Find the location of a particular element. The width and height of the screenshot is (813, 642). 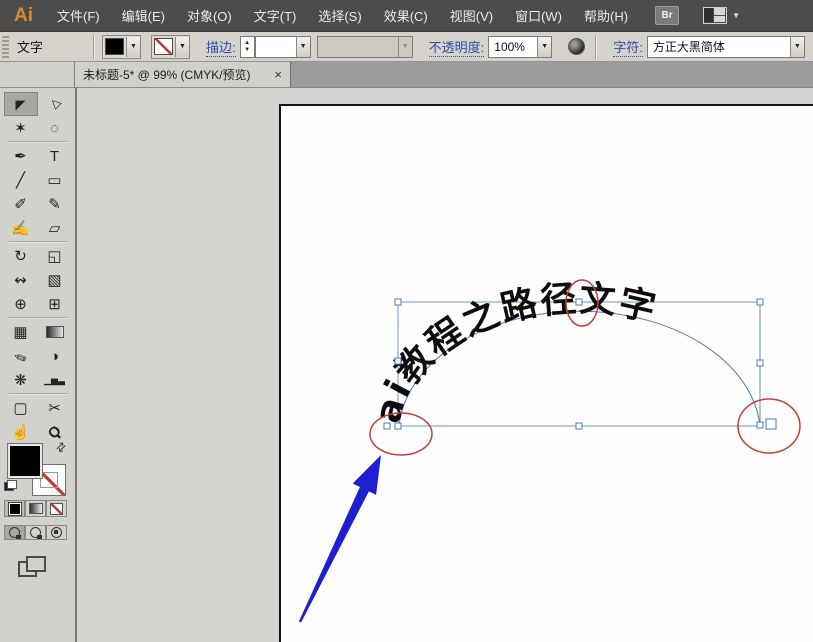

none-button is located at coordinates (56, 508).